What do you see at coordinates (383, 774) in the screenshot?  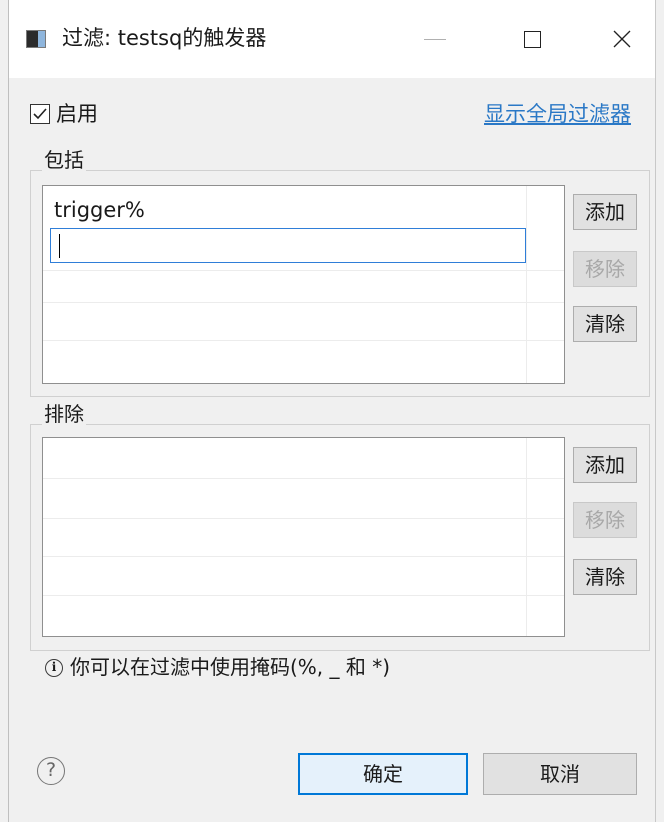 I see `ok-button: 确定` at bounding box center [383, 774].